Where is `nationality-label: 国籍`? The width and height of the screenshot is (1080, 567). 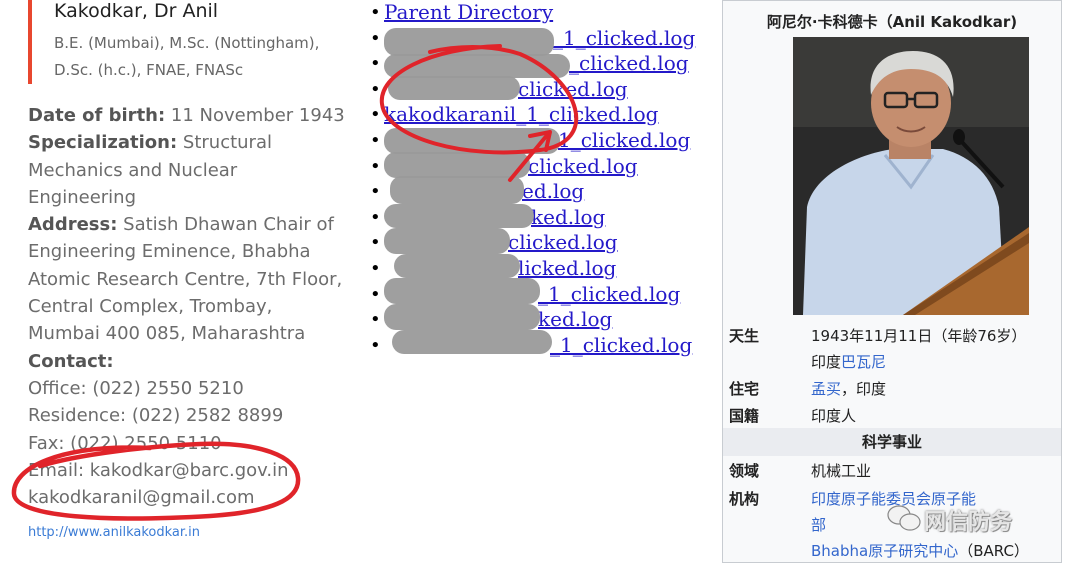 nationality-label: 国籍 is located at coordinates (744, 416).